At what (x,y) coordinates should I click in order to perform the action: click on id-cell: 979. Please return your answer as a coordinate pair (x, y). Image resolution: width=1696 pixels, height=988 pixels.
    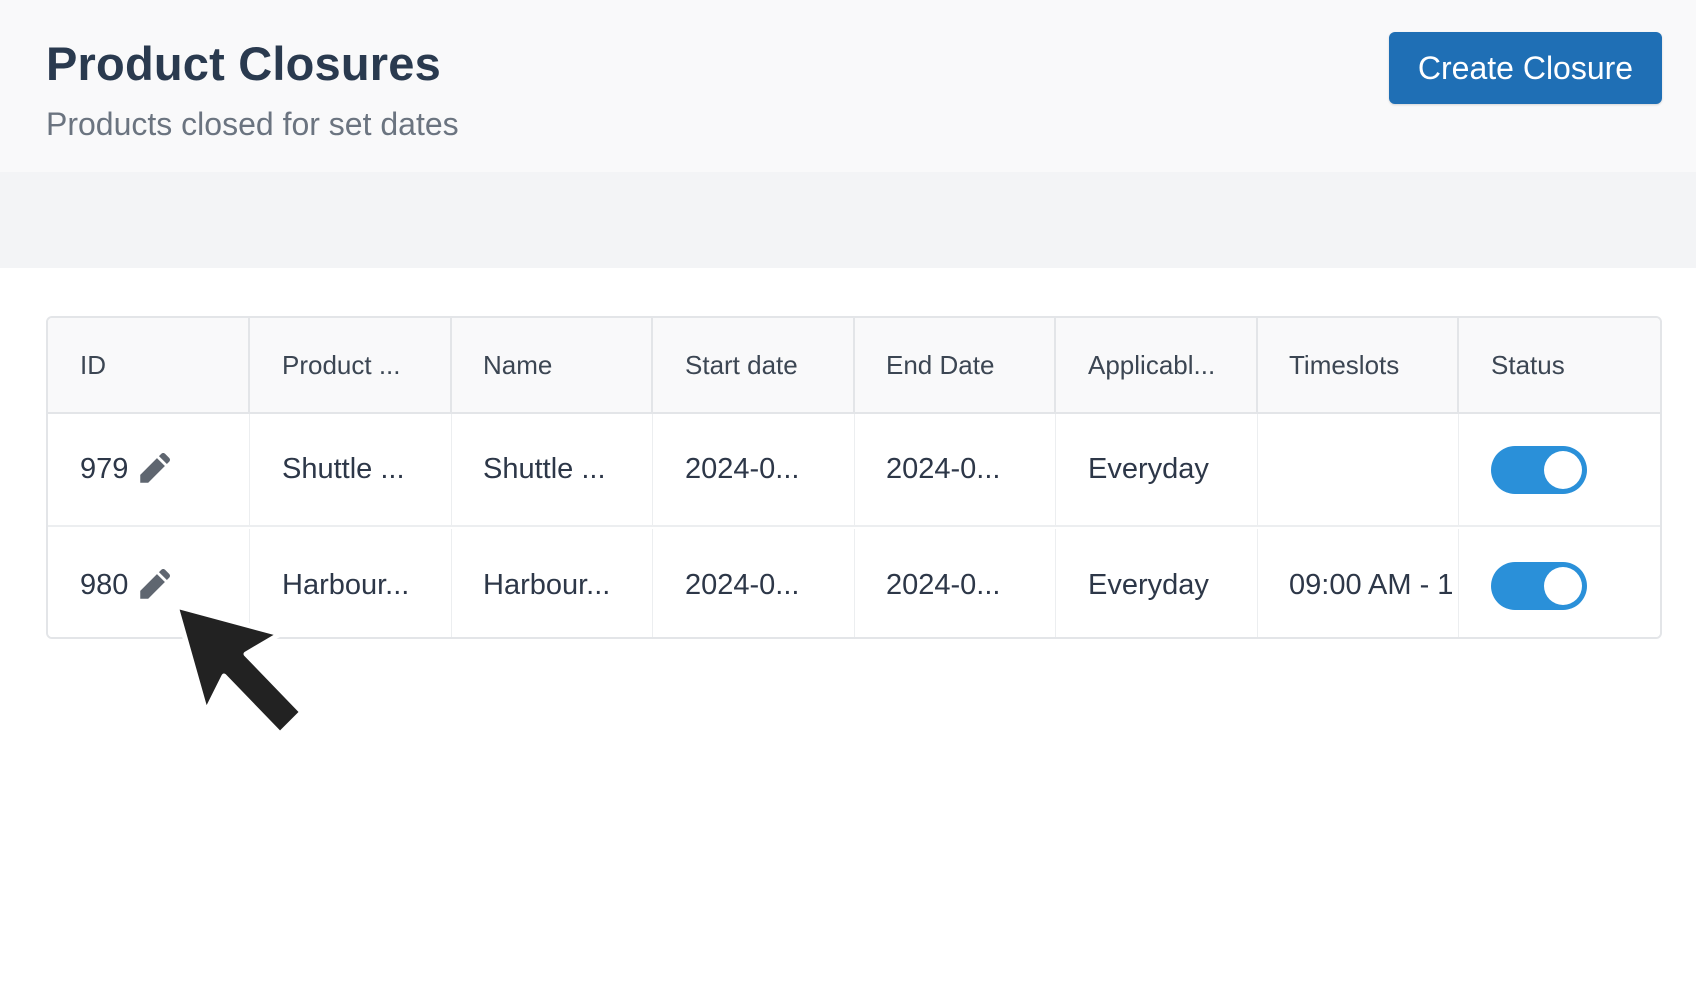
    Looking at the image, I should click on (149, 469).